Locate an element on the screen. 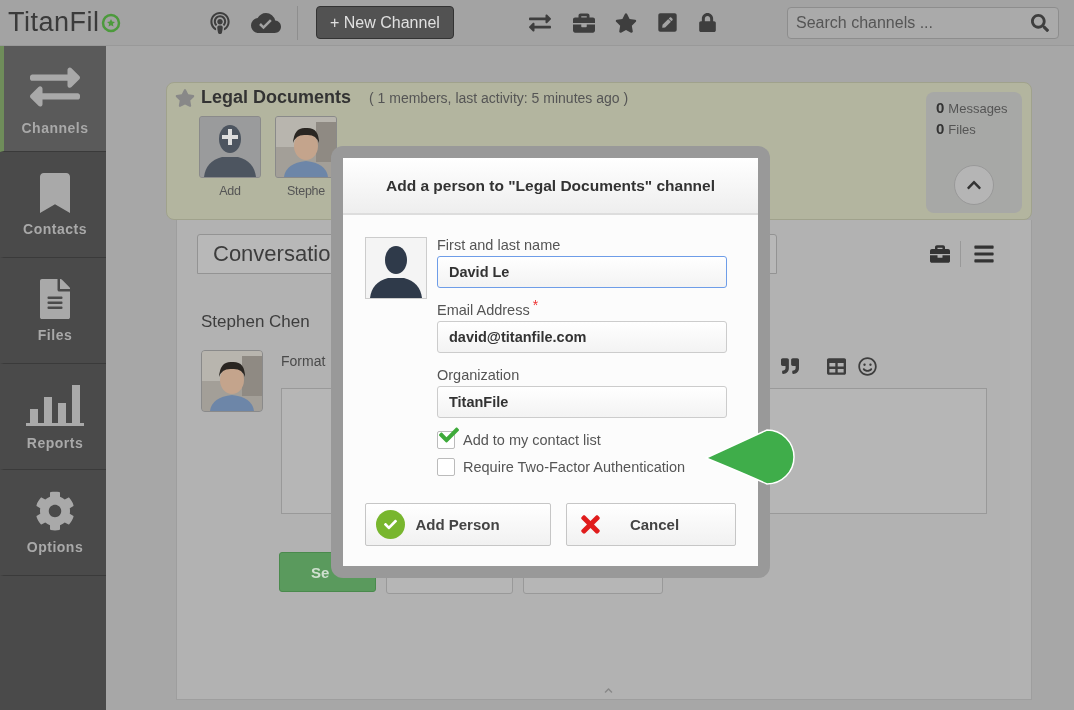  format-label: Format is located at coordinates (303, 361).